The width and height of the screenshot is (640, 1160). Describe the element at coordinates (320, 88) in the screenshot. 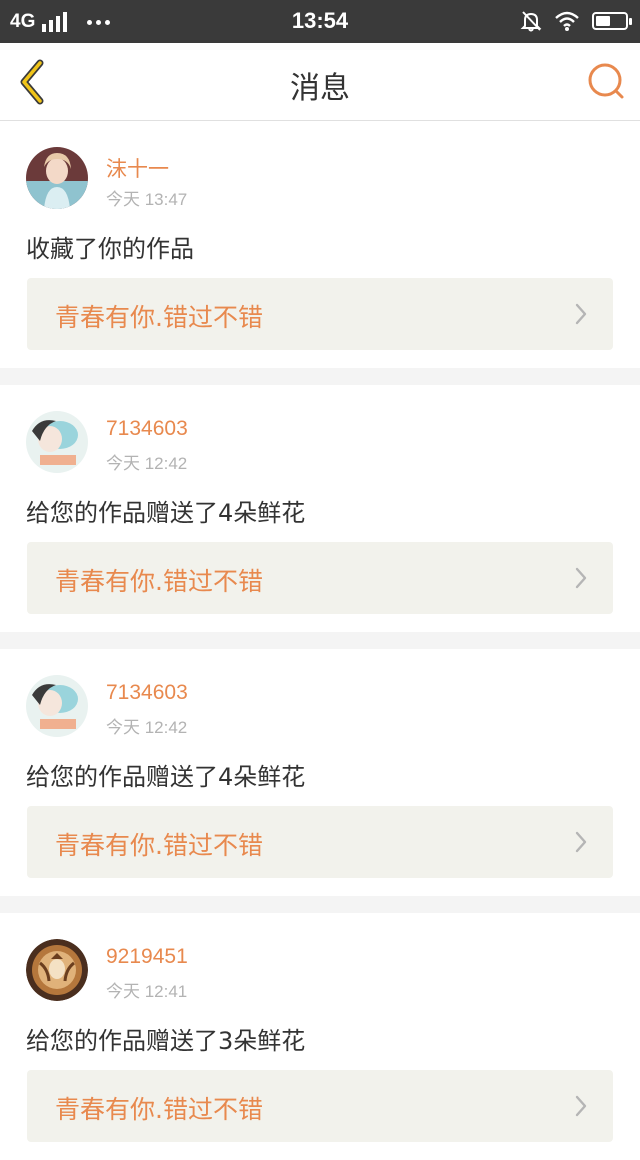

I see `page-title: 消息` at that location.